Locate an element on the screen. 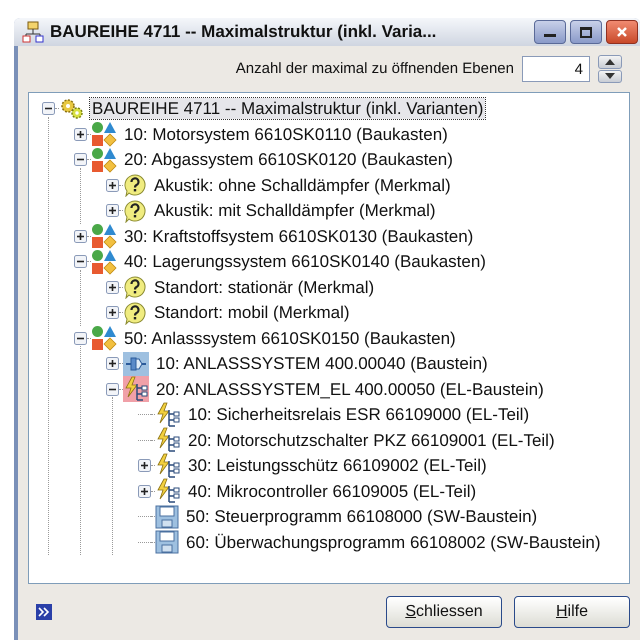 The image size is (640, 642). minimize-button is located at coordinates (550, 32).